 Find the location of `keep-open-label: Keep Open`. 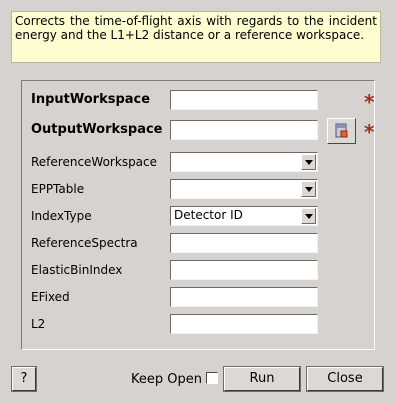

keep-open-label: Keep Open is located at coordinates (166, 379).